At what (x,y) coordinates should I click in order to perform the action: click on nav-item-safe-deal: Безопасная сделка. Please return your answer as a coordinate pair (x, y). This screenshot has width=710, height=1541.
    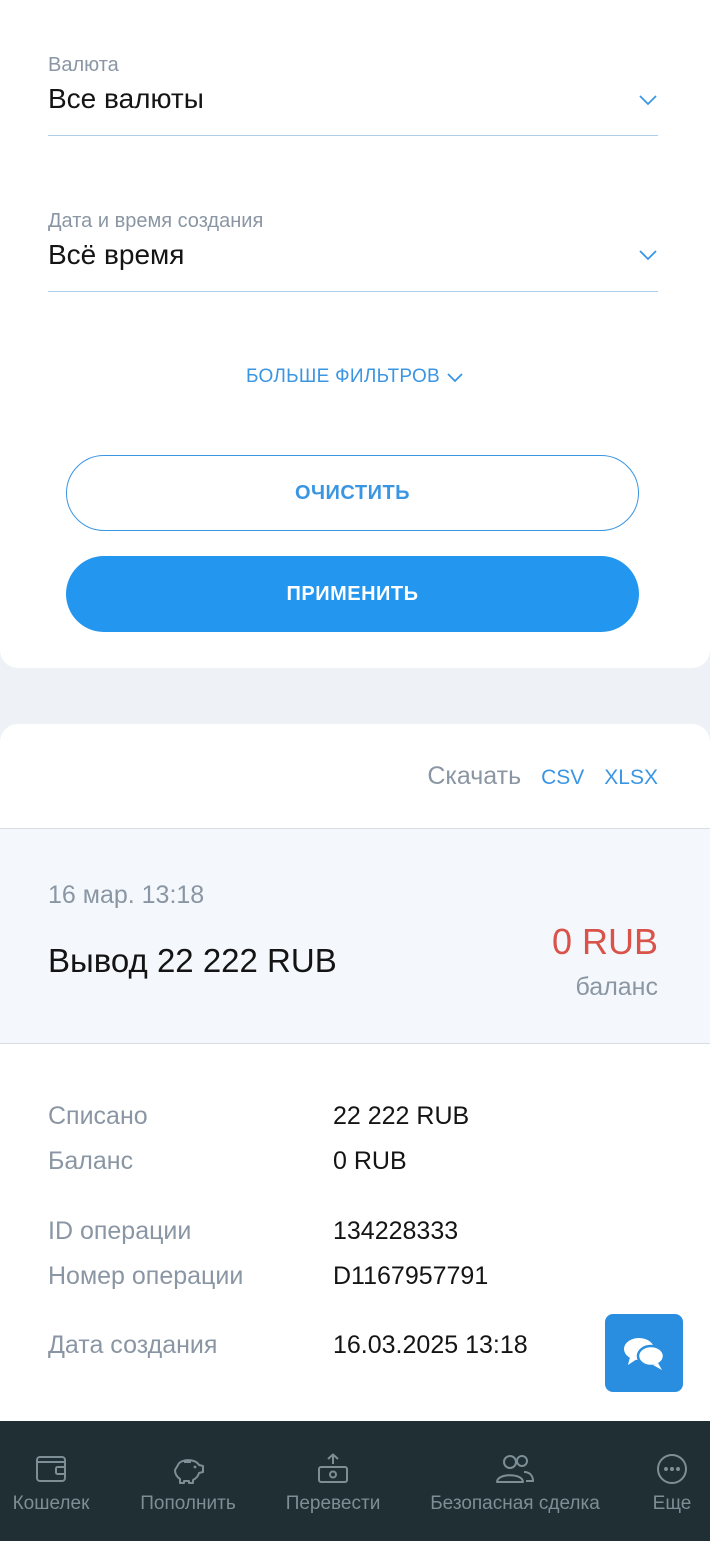
    Looking at the image, I should click on (515, 1481).